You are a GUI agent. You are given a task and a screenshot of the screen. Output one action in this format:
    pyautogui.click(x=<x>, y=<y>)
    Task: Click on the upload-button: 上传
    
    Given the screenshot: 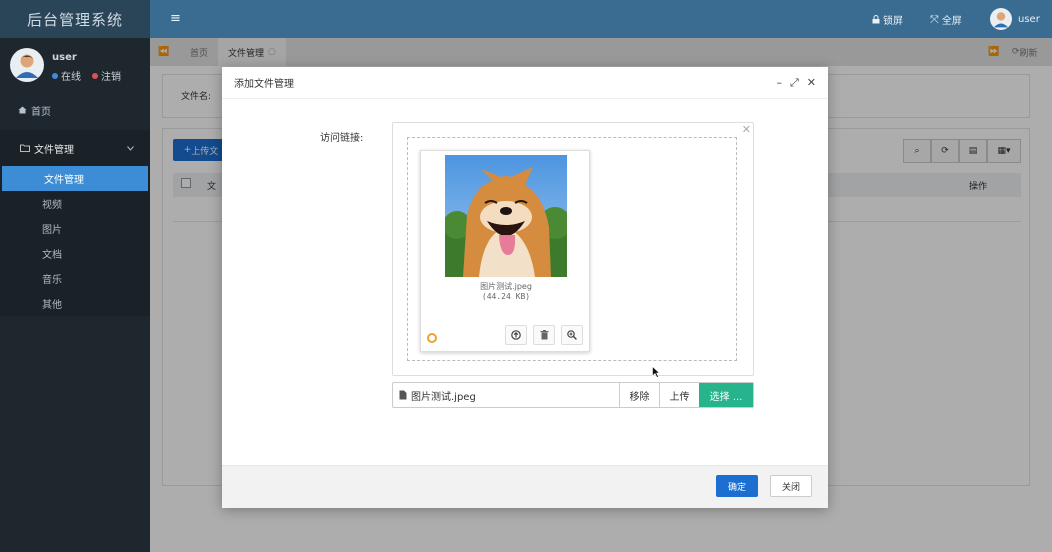 What is the action you would take?
    pyautogui.click(x=679, y=395)
    